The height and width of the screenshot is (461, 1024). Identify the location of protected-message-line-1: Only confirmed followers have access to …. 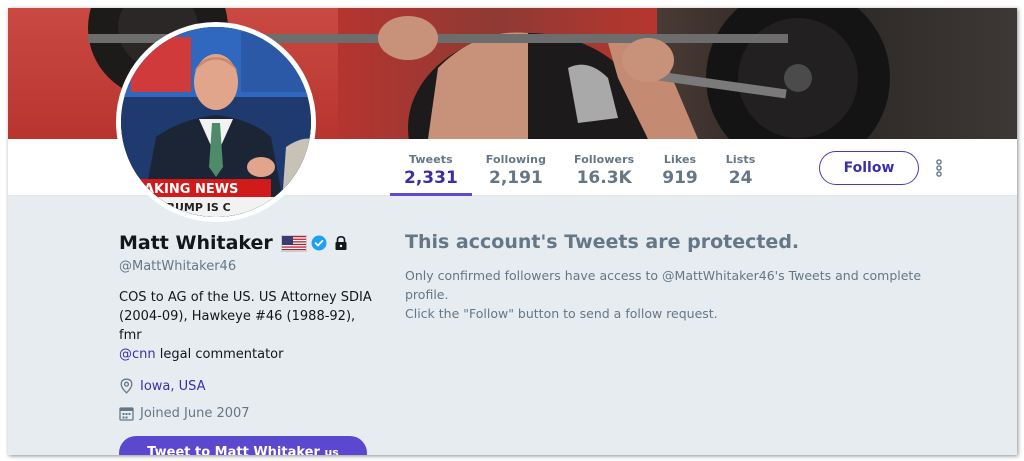
(663, 285).